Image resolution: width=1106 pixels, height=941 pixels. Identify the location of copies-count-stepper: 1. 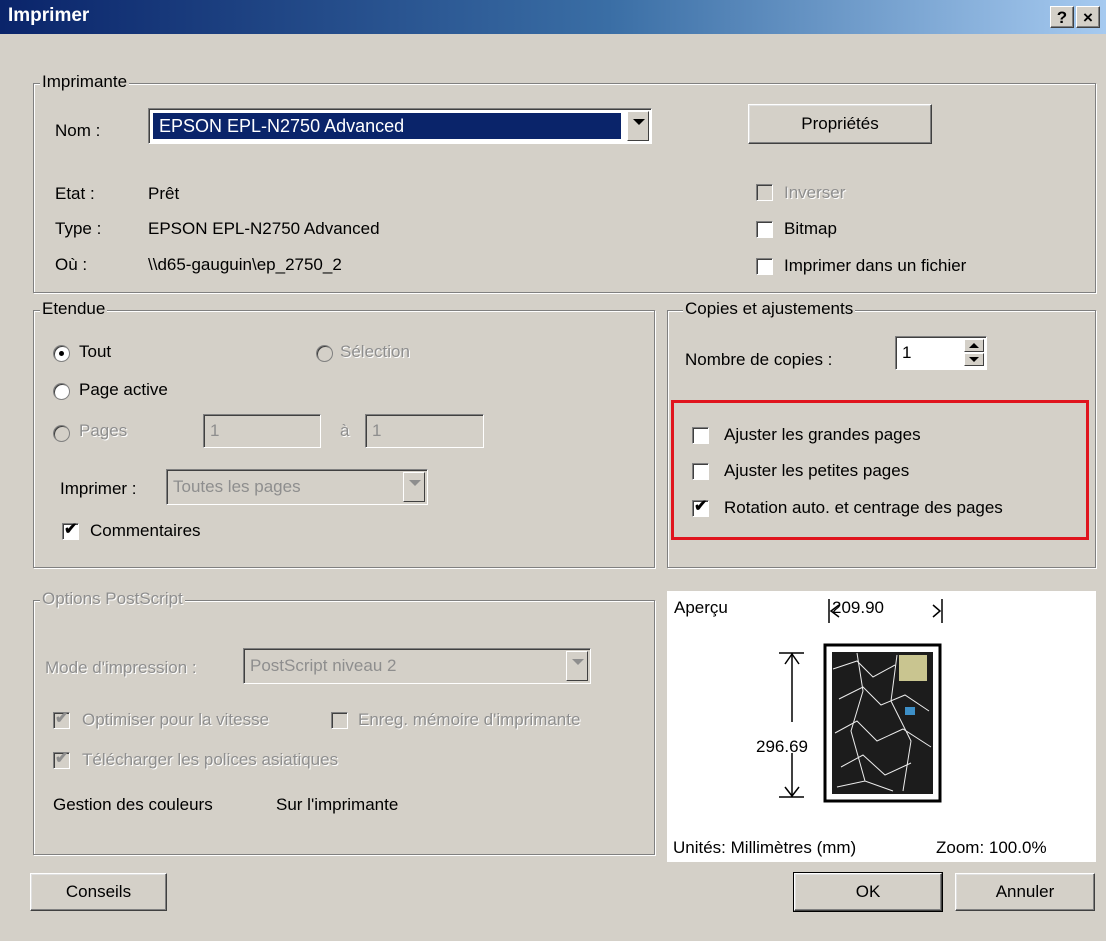
(941, 353).